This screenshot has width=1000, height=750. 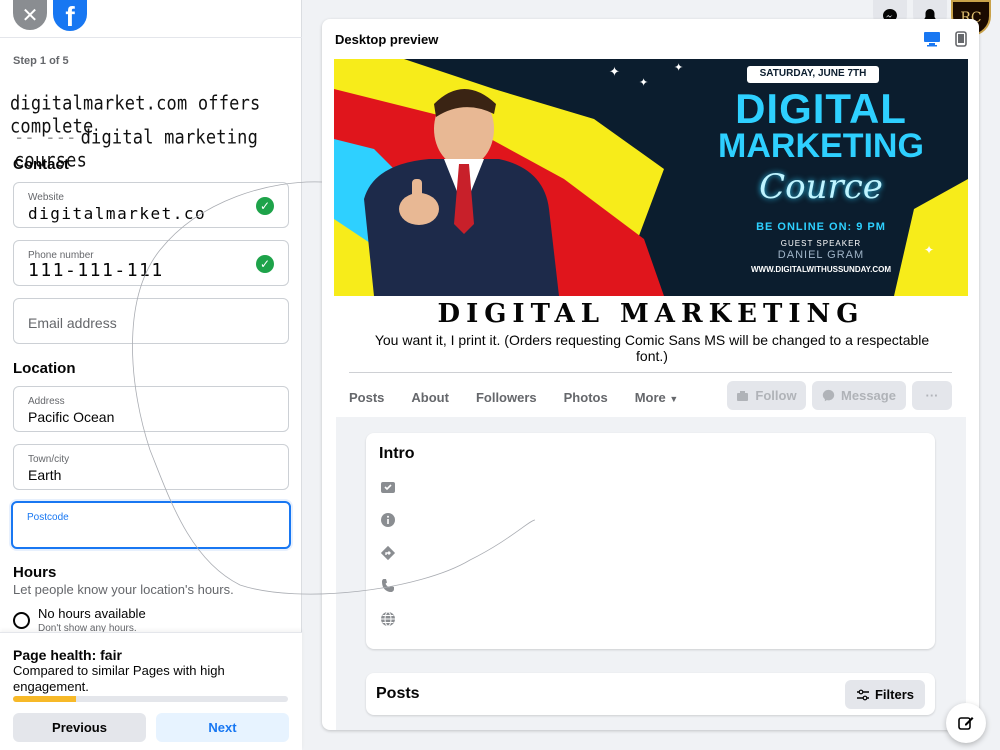 I want to click on phone-field: Phone number 111-111-111 ✓, so click(x=151, y=263).